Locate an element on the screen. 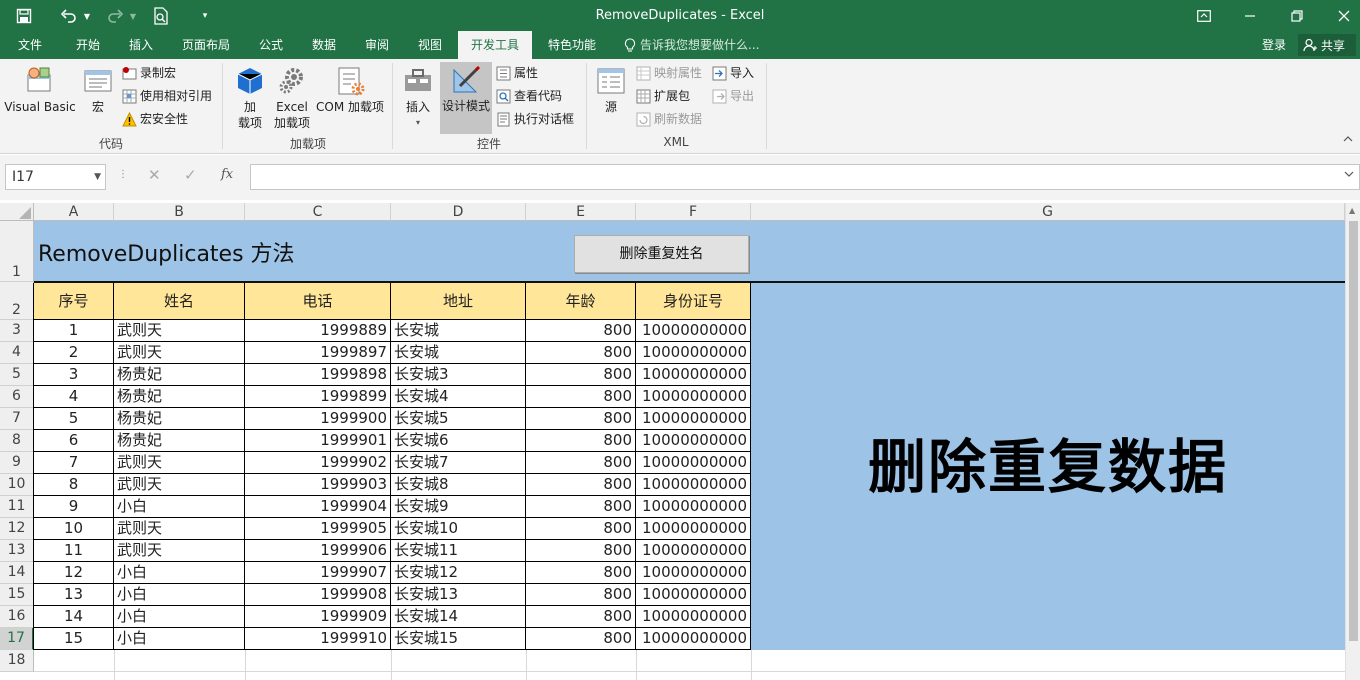 The image size is (1360, 680). cell-phone: 1999900 is located at coordinates (318, 419).